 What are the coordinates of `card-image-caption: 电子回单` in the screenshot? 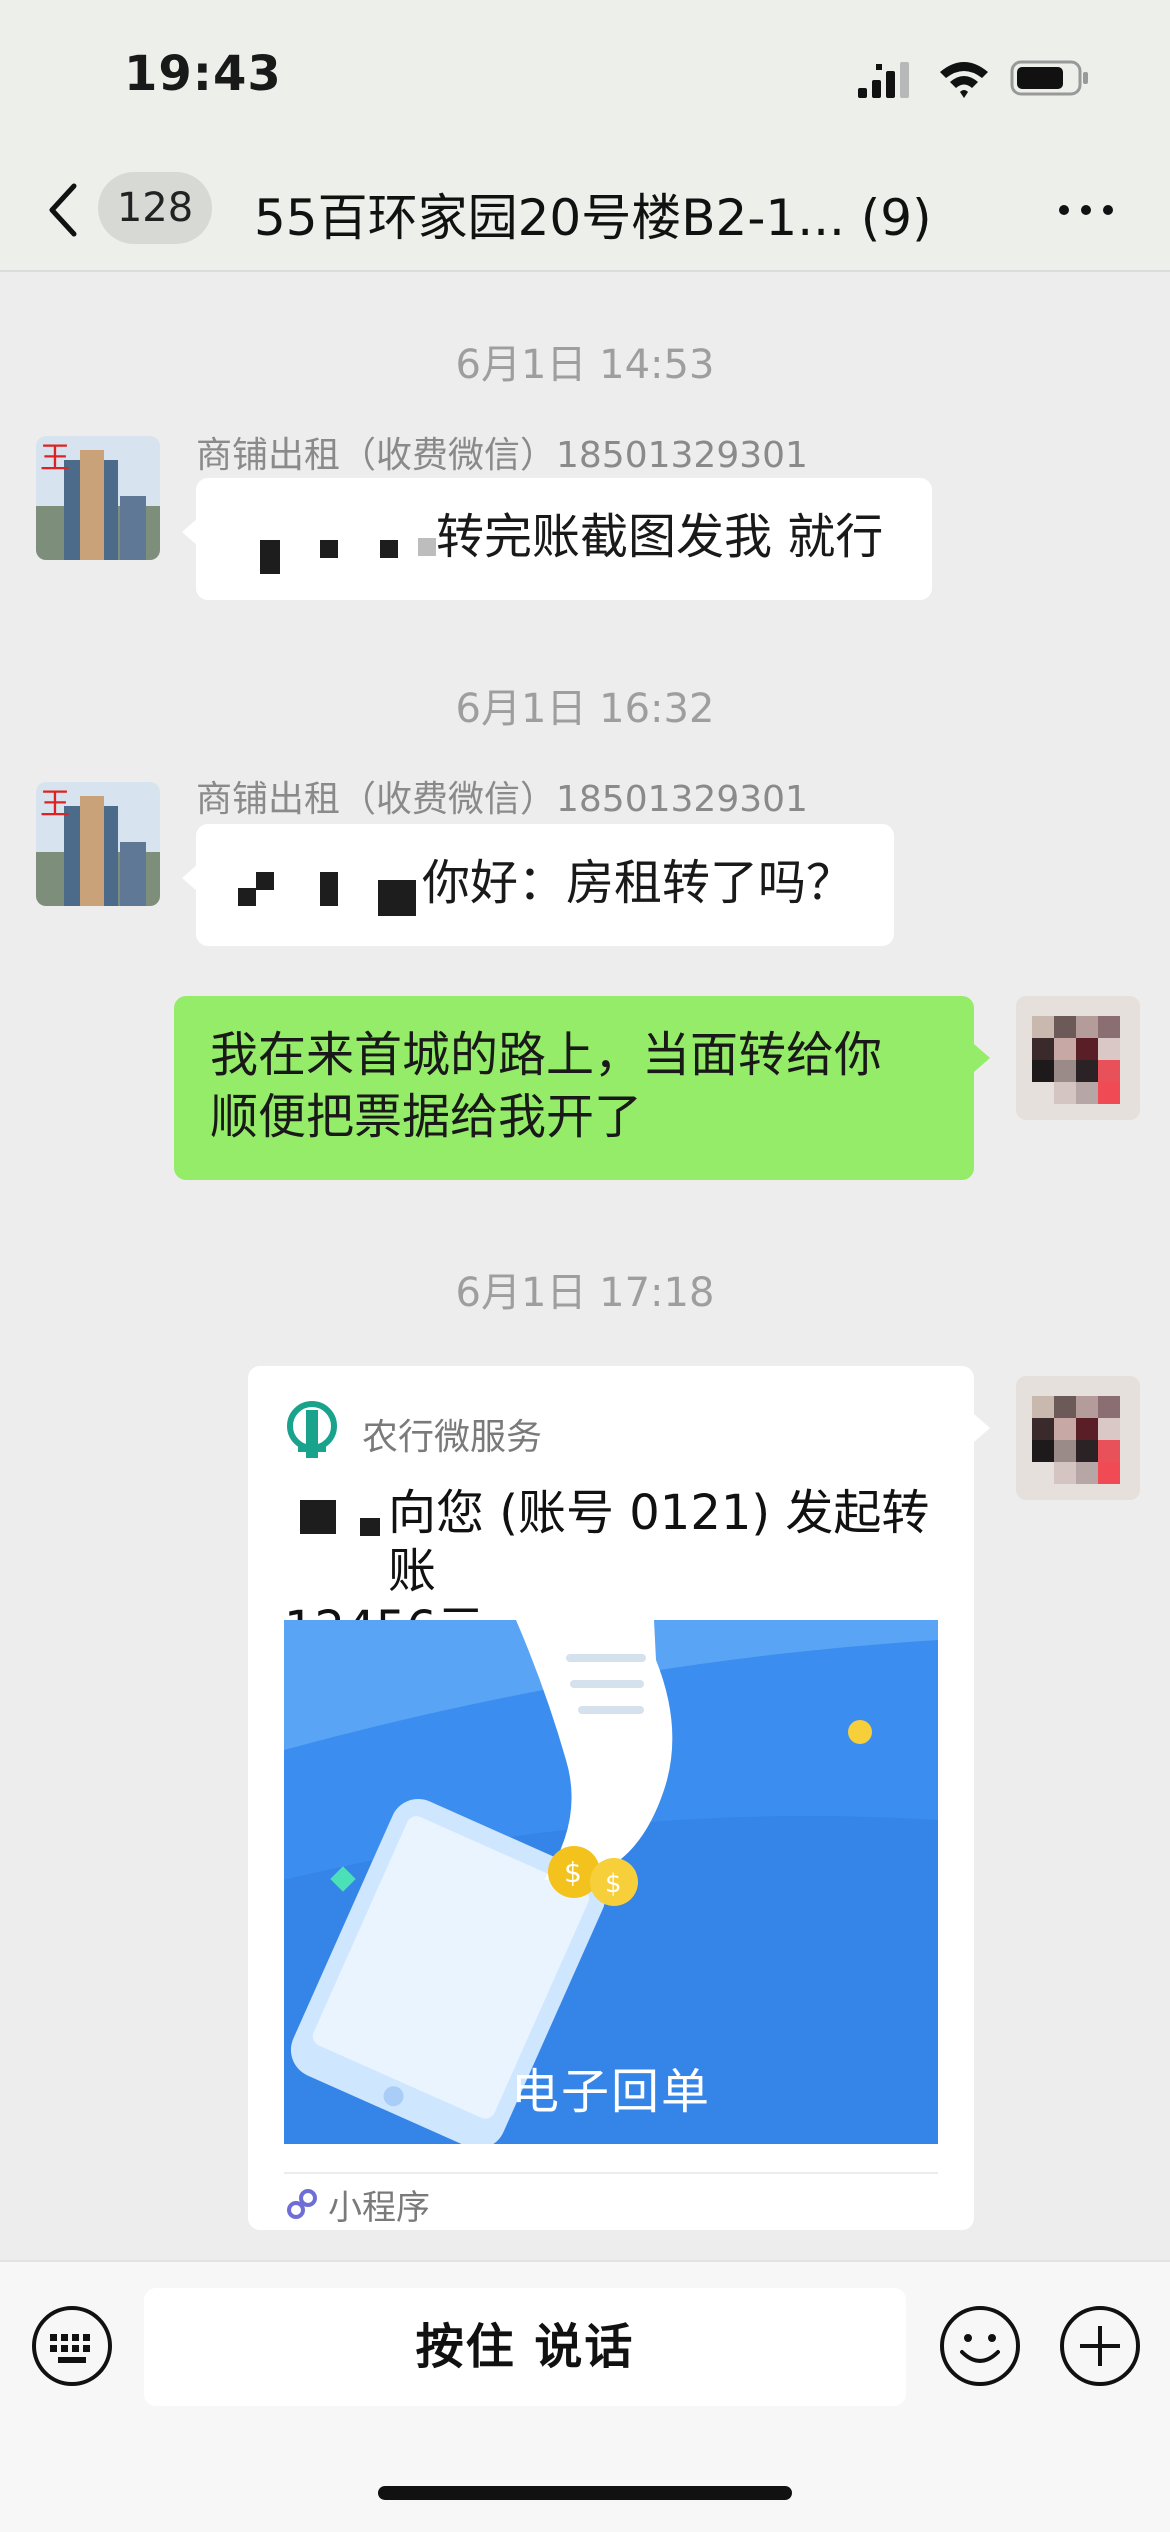 It's located at (610, 2092).